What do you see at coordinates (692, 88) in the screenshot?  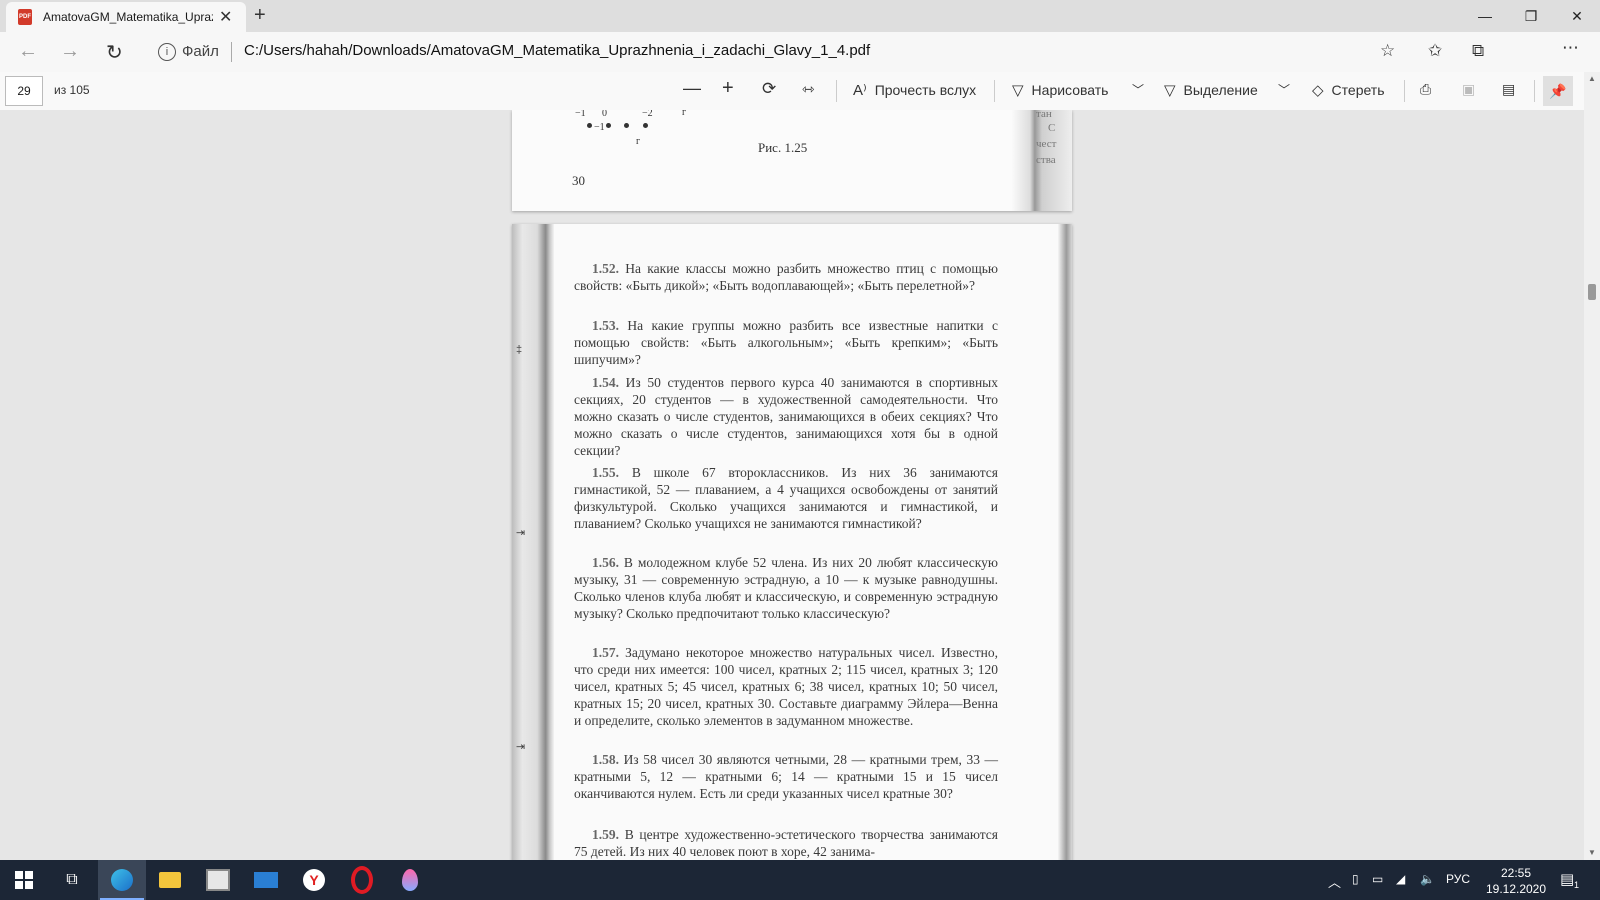 I see `zoom-out-icon: —` at bounding box center [692, 88].